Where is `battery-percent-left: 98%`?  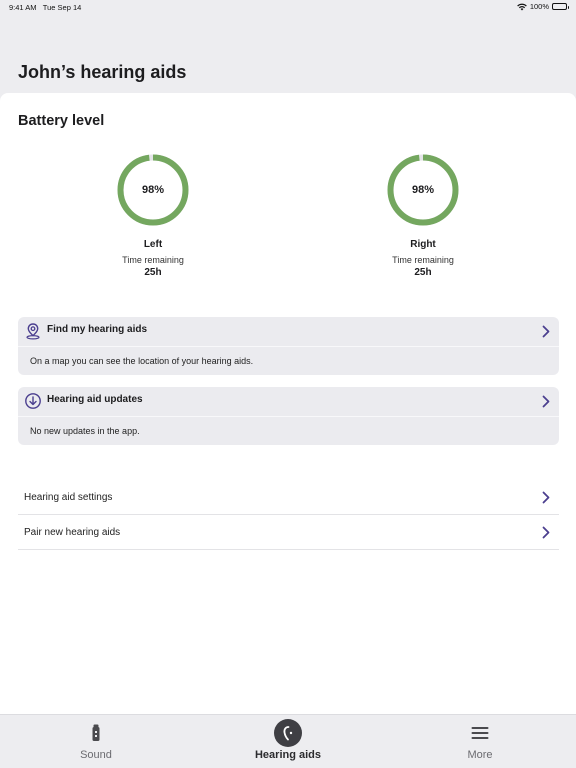 battery-percent-left: 98% is located at coordinates (153, 190).